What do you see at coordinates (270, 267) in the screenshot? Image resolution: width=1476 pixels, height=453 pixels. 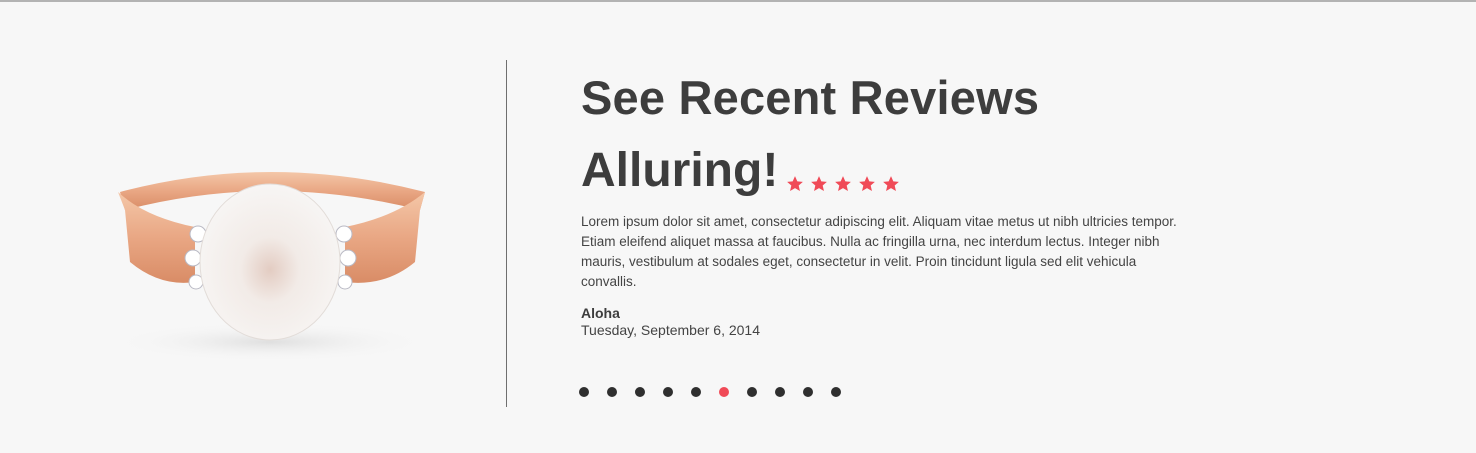 I see `pearl-ring-image` at bounding box center [270, 267].